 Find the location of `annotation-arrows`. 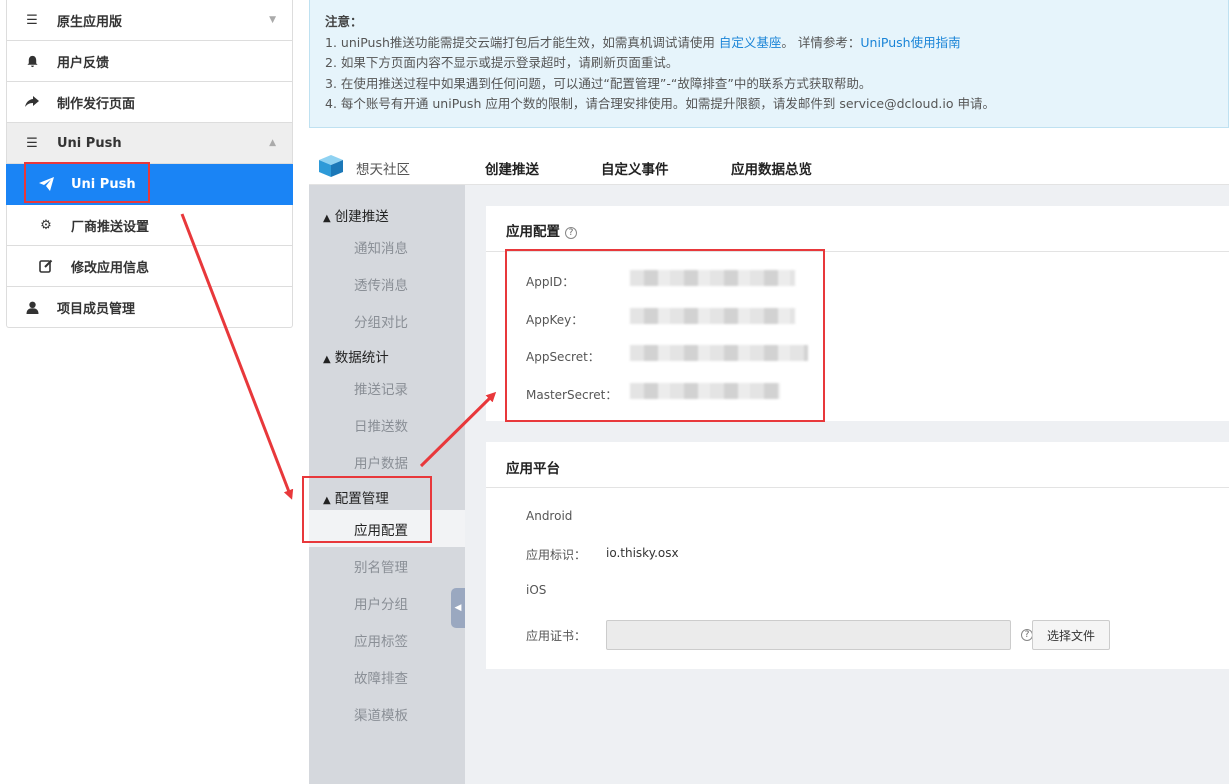

annotation-arrows is located at coordinates (338, 356).